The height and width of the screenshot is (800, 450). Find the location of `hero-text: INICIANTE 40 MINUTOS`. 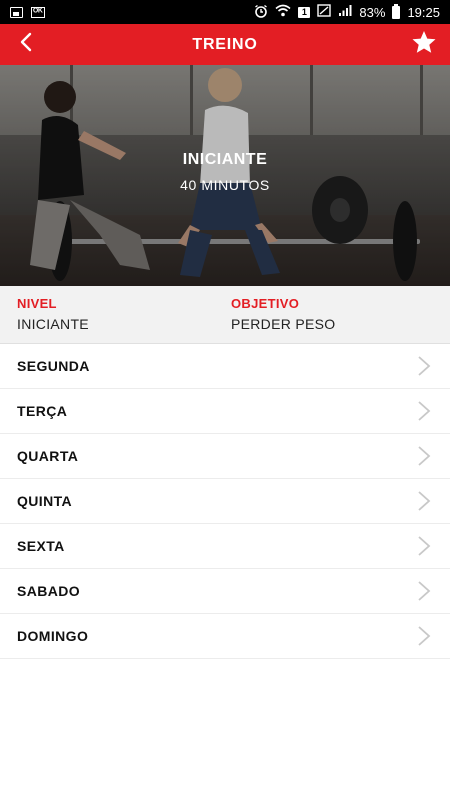

hero-text: INICIANTE 40 MINUTOS is located at coordinates (225, 172).